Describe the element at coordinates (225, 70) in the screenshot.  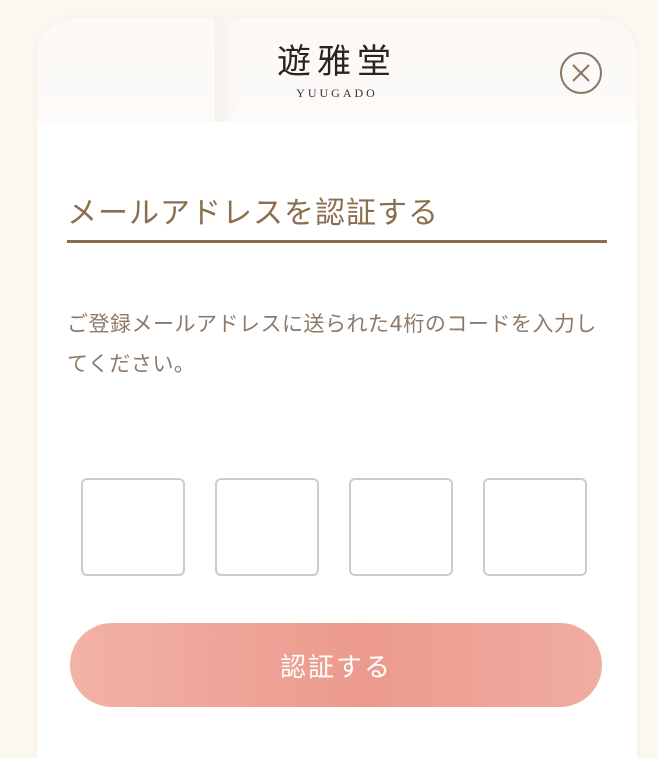
I see `header-decoration` at that location.